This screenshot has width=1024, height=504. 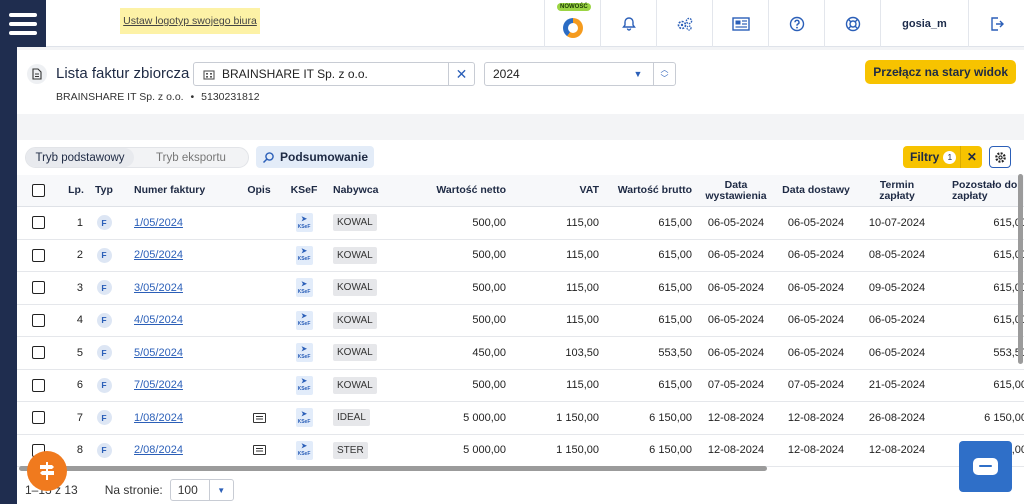 I want to click on table-settings-button, so click(x=1000, y=157).